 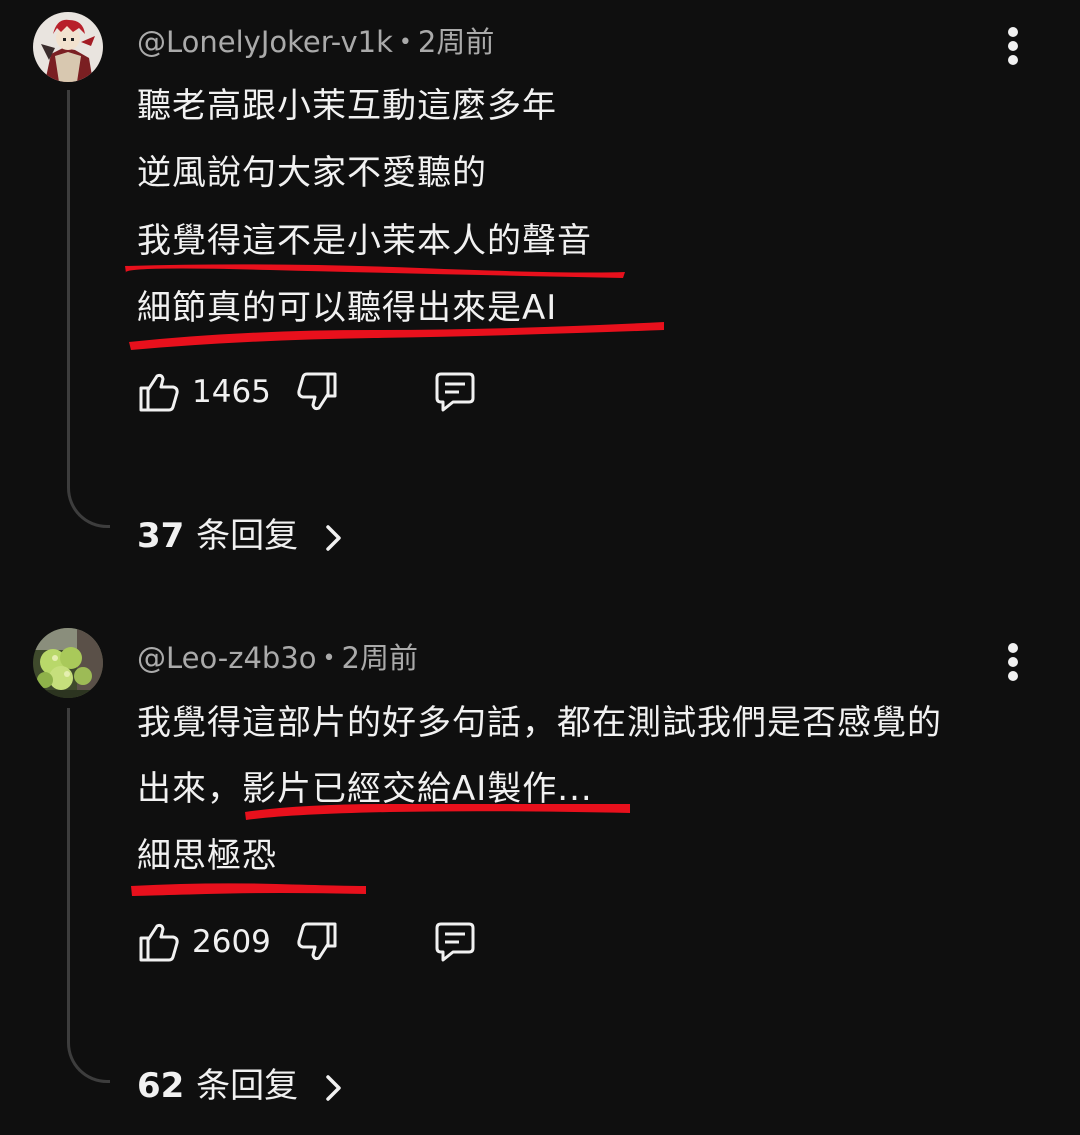 What do you see at coordinates (161, 536) in the screenshot?
I see `replies-count: 37` at bounding box center [161, 536].